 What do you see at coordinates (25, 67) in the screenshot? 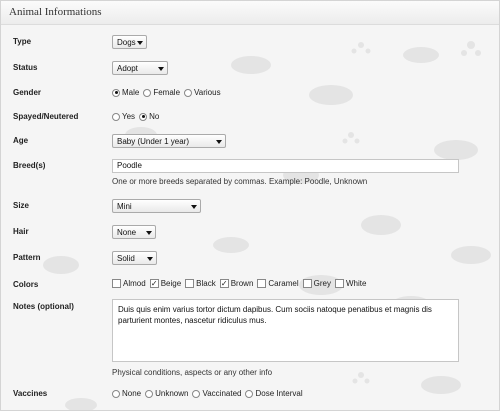
I see `status-label: Status` at bounding box center [25, 67].